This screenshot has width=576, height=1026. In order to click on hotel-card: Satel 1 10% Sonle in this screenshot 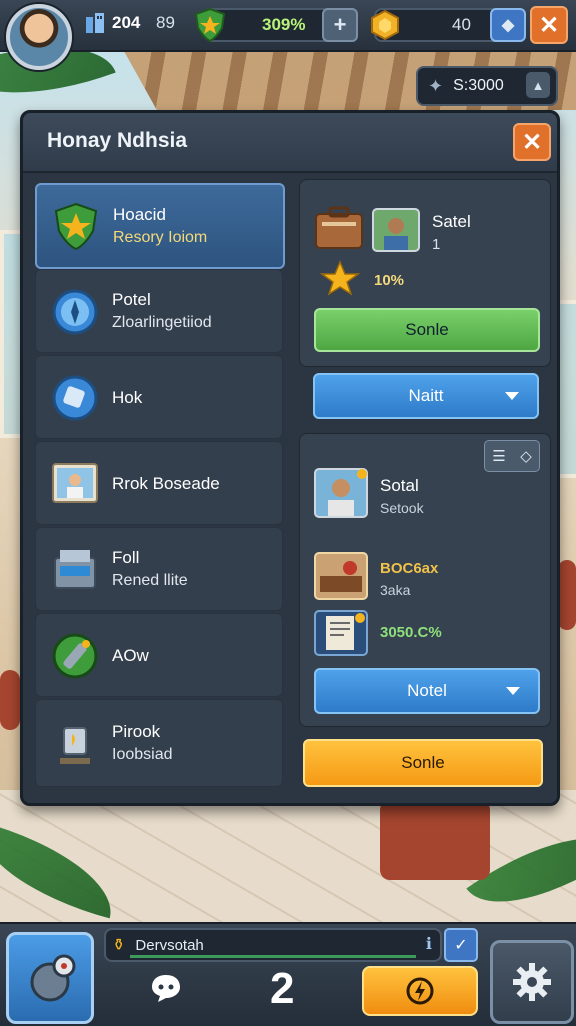, I will do `click(425, 273)`.